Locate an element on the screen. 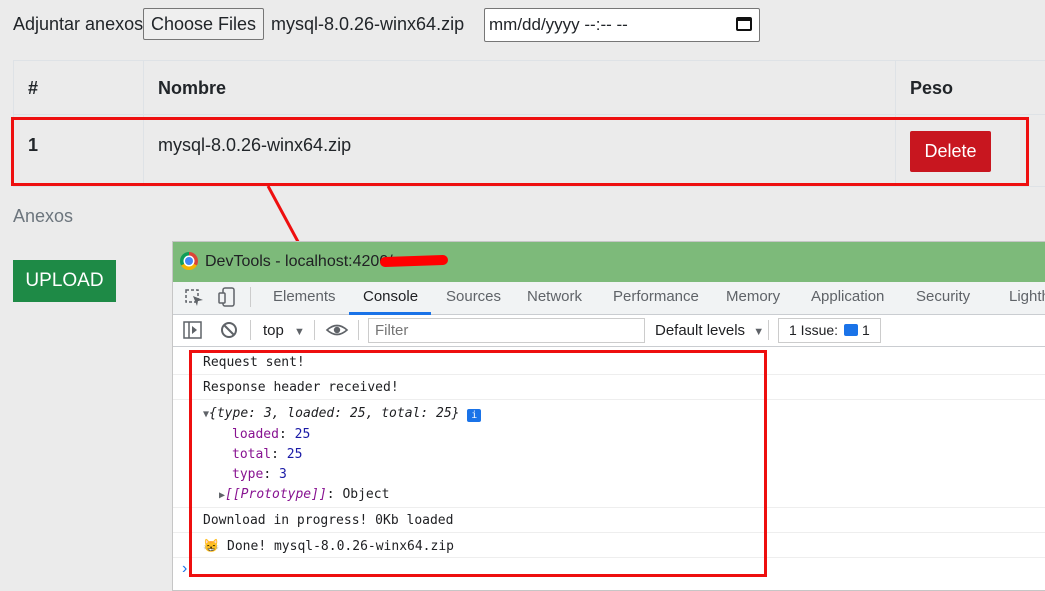 Image resolution: width=1045 pixels, height=591 pixels. clear-console-icon is located at coordinates (229, 330).